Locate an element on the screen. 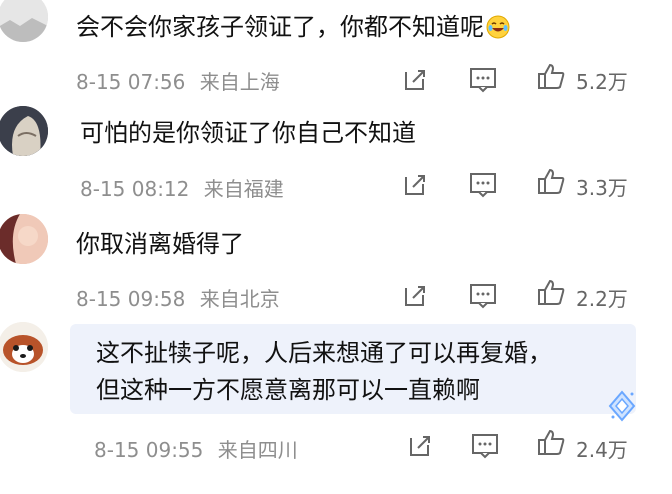 The width and height of the screenshot is (672, 494). comment-meta: 8-15 09:55 来自四川 is located at coordinates (196, 448).